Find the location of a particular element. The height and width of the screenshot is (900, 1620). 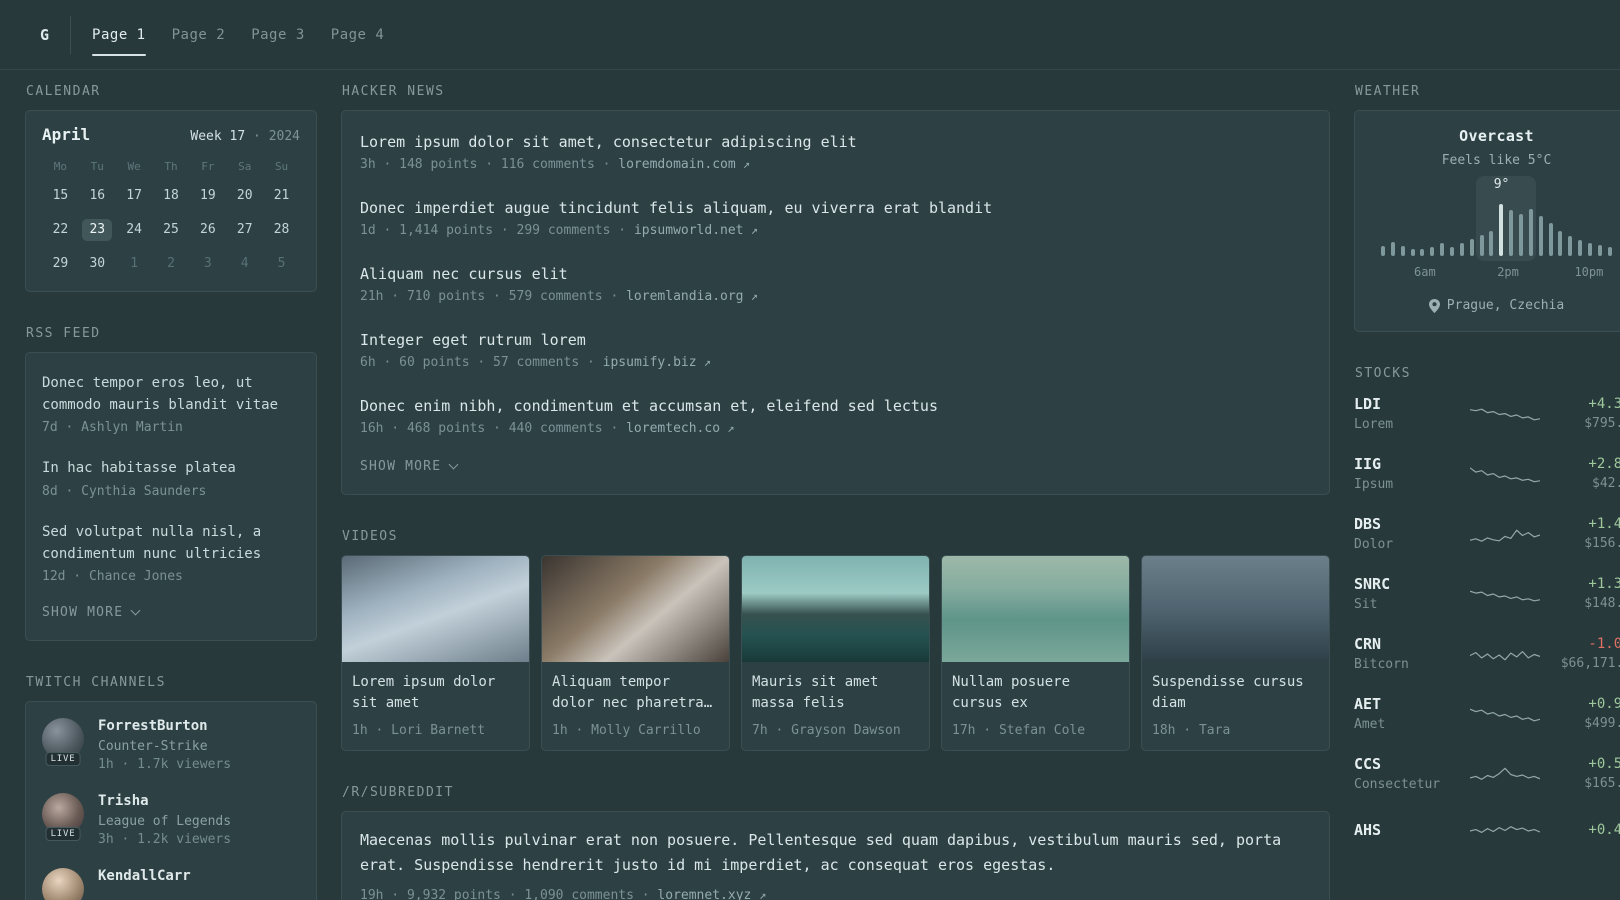

stock-row: CRN Bitcorn -1.00% $66,171.48 is located at coordinates (1487, 653).